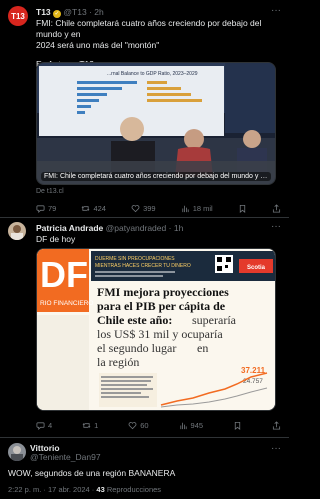  I want to click on tweet-time: 1h, so click(178, 228).